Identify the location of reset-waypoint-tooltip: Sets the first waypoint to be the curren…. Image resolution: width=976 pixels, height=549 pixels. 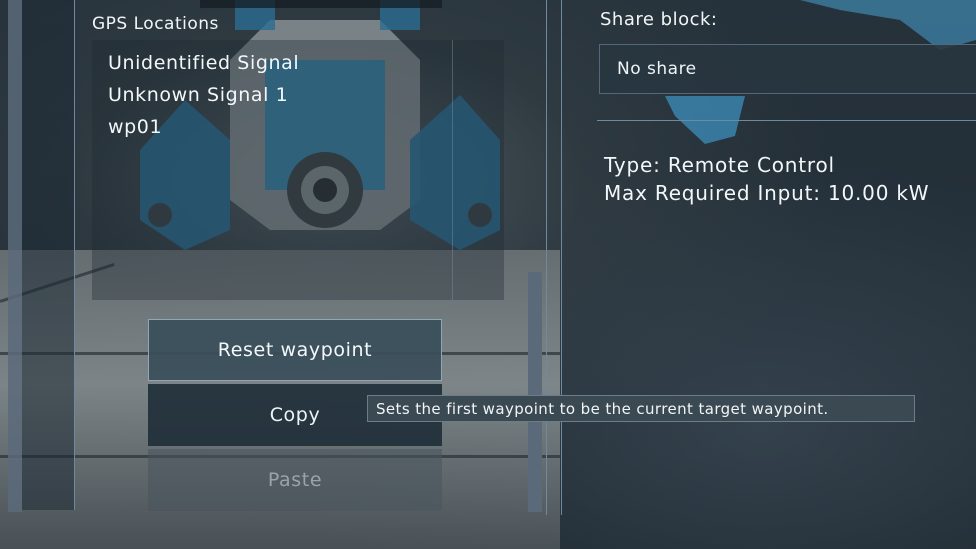
(641, 408).